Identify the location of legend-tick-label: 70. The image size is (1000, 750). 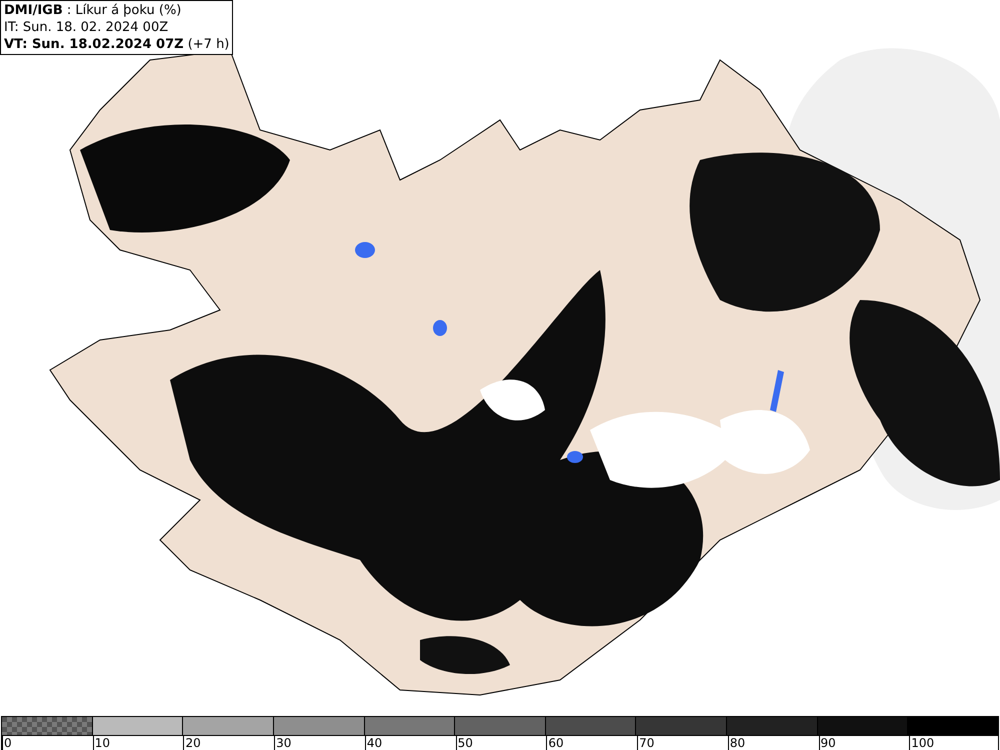
(645, 743).